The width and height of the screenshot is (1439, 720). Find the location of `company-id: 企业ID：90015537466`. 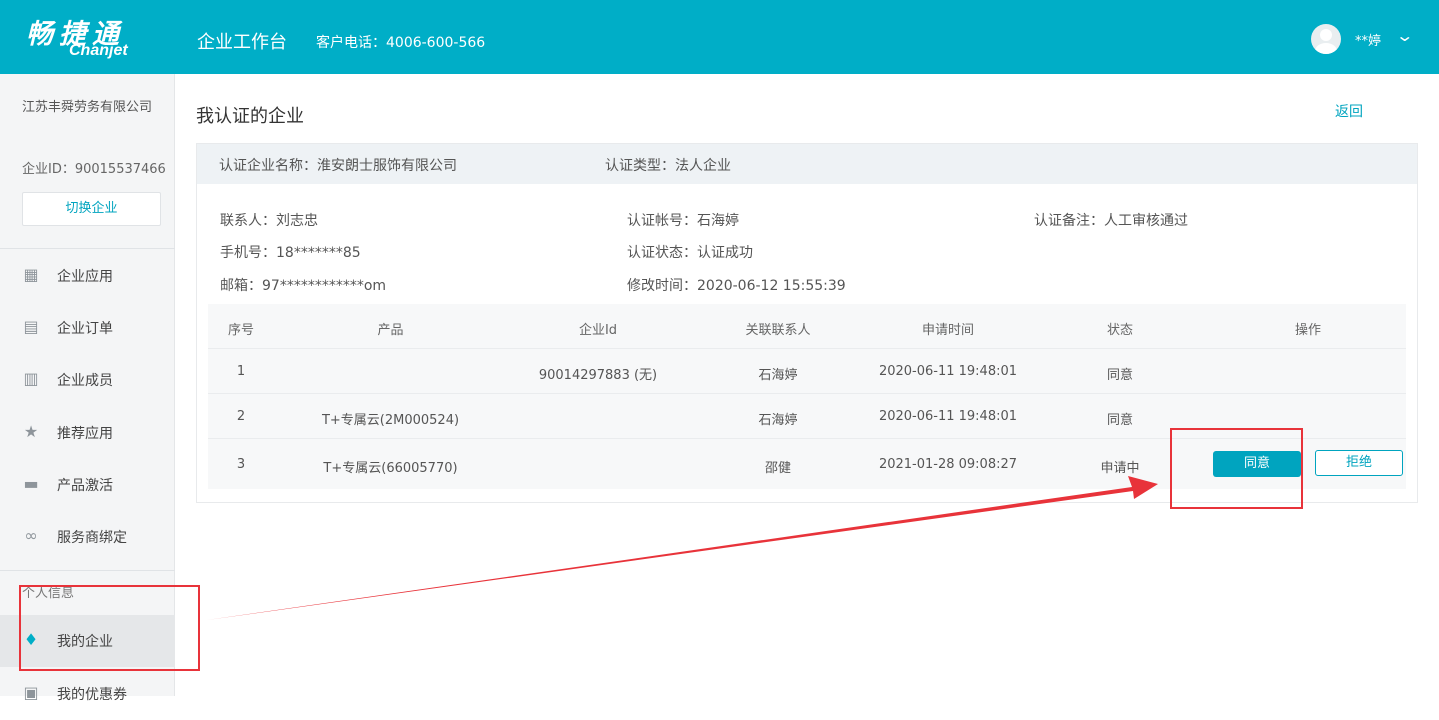

company-id: 企业ID：90015537466 is located at coordinates (94, 169).